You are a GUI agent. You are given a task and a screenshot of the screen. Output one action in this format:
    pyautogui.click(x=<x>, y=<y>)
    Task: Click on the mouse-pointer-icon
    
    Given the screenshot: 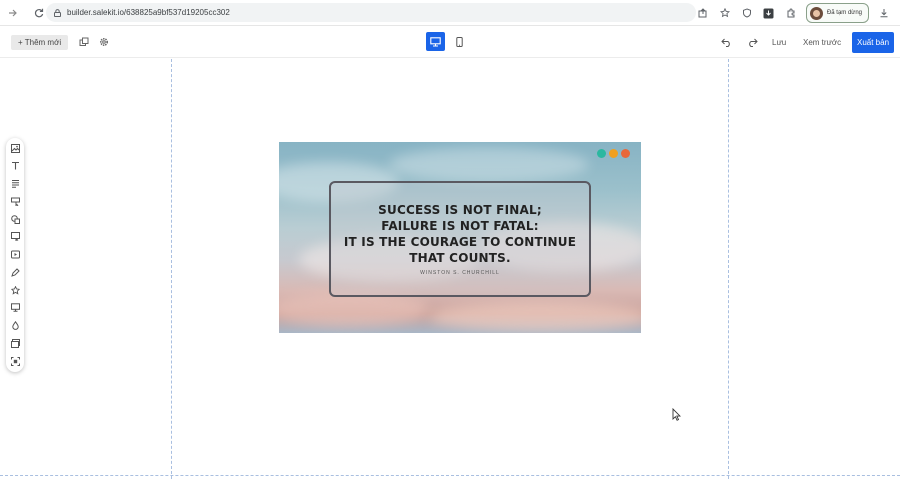 What is the action you would take?
    pyautogui.click(x=677, y=416)
    